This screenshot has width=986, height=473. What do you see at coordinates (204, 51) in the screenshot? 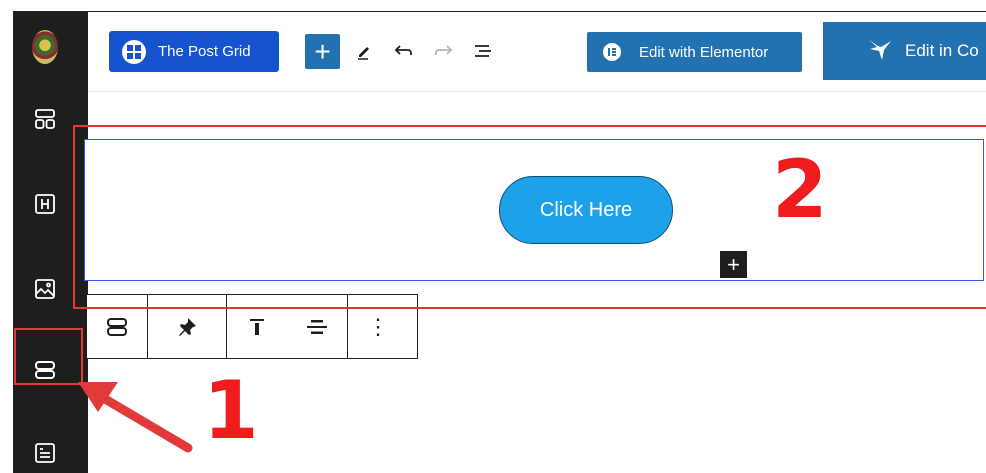
I see `post-grid-label: The Post Grid` at bounding box center [204, 51].